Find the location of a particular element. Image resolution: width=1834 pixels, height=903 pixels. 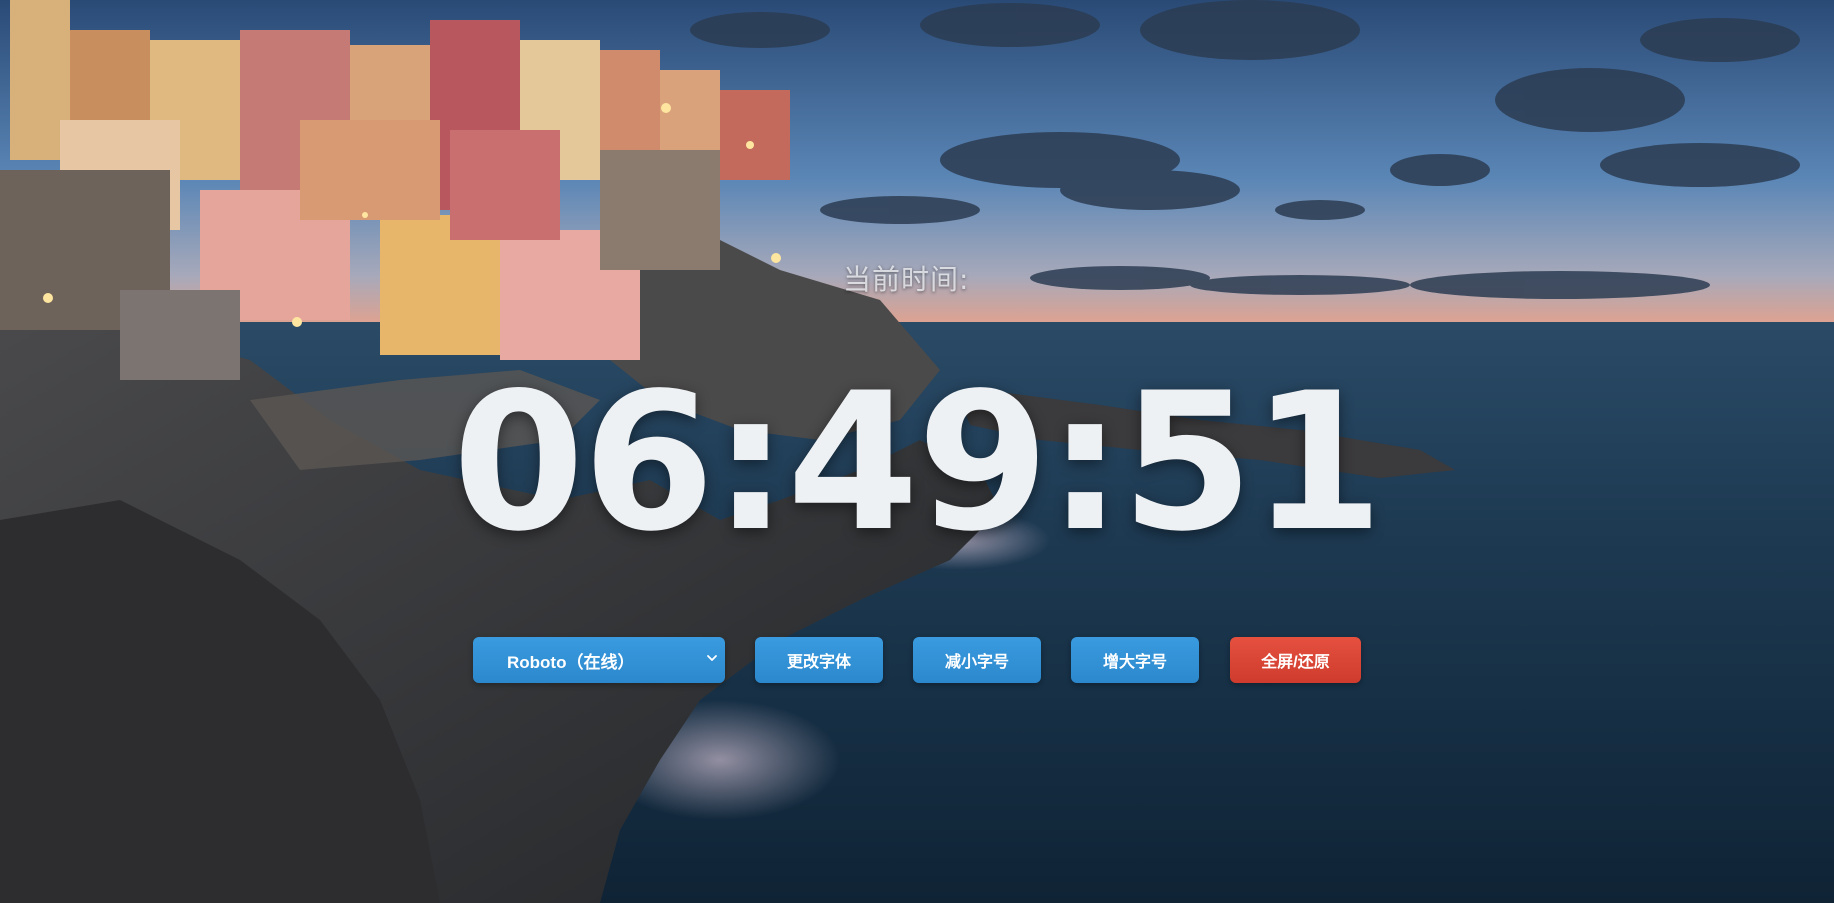

clock-controls: Roboto（在线） 更改字体 减小字号 增大字号 全屏/还原 is located at coordinates (917, 660).